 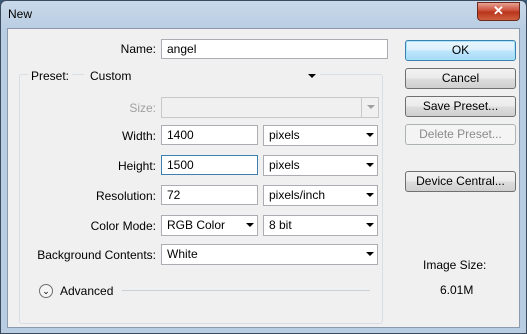 What do you see at coordinates (138, 49) in the screenshot?
I see `name-label: Name:` at bounding box center [138, 49].